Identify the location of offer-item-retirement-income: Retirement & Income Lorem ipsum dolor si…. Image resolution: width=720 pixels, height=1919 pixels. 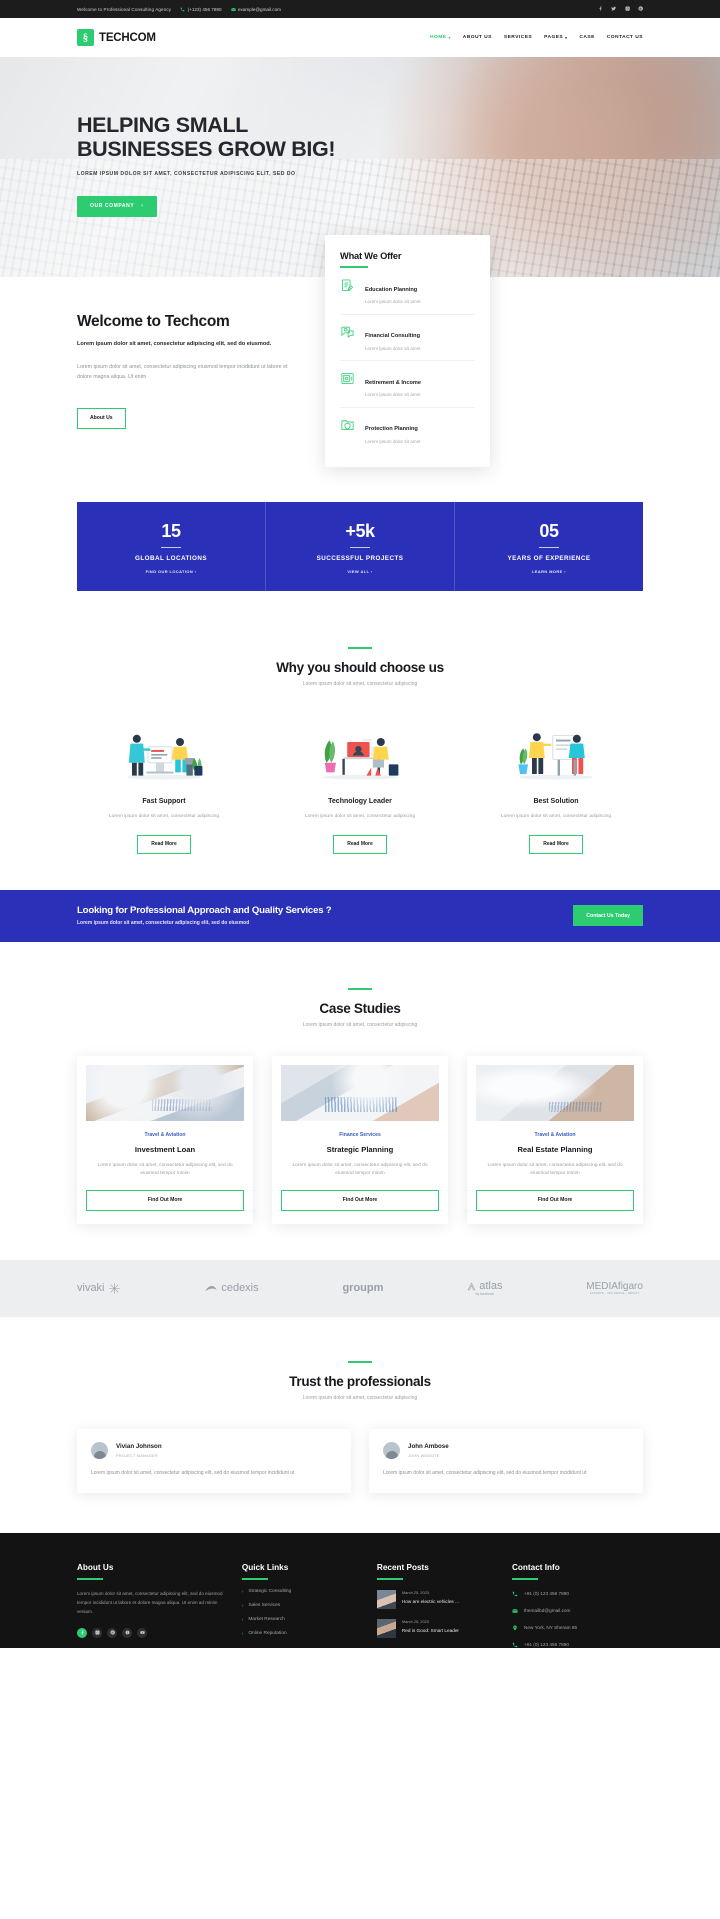
(407, 384).